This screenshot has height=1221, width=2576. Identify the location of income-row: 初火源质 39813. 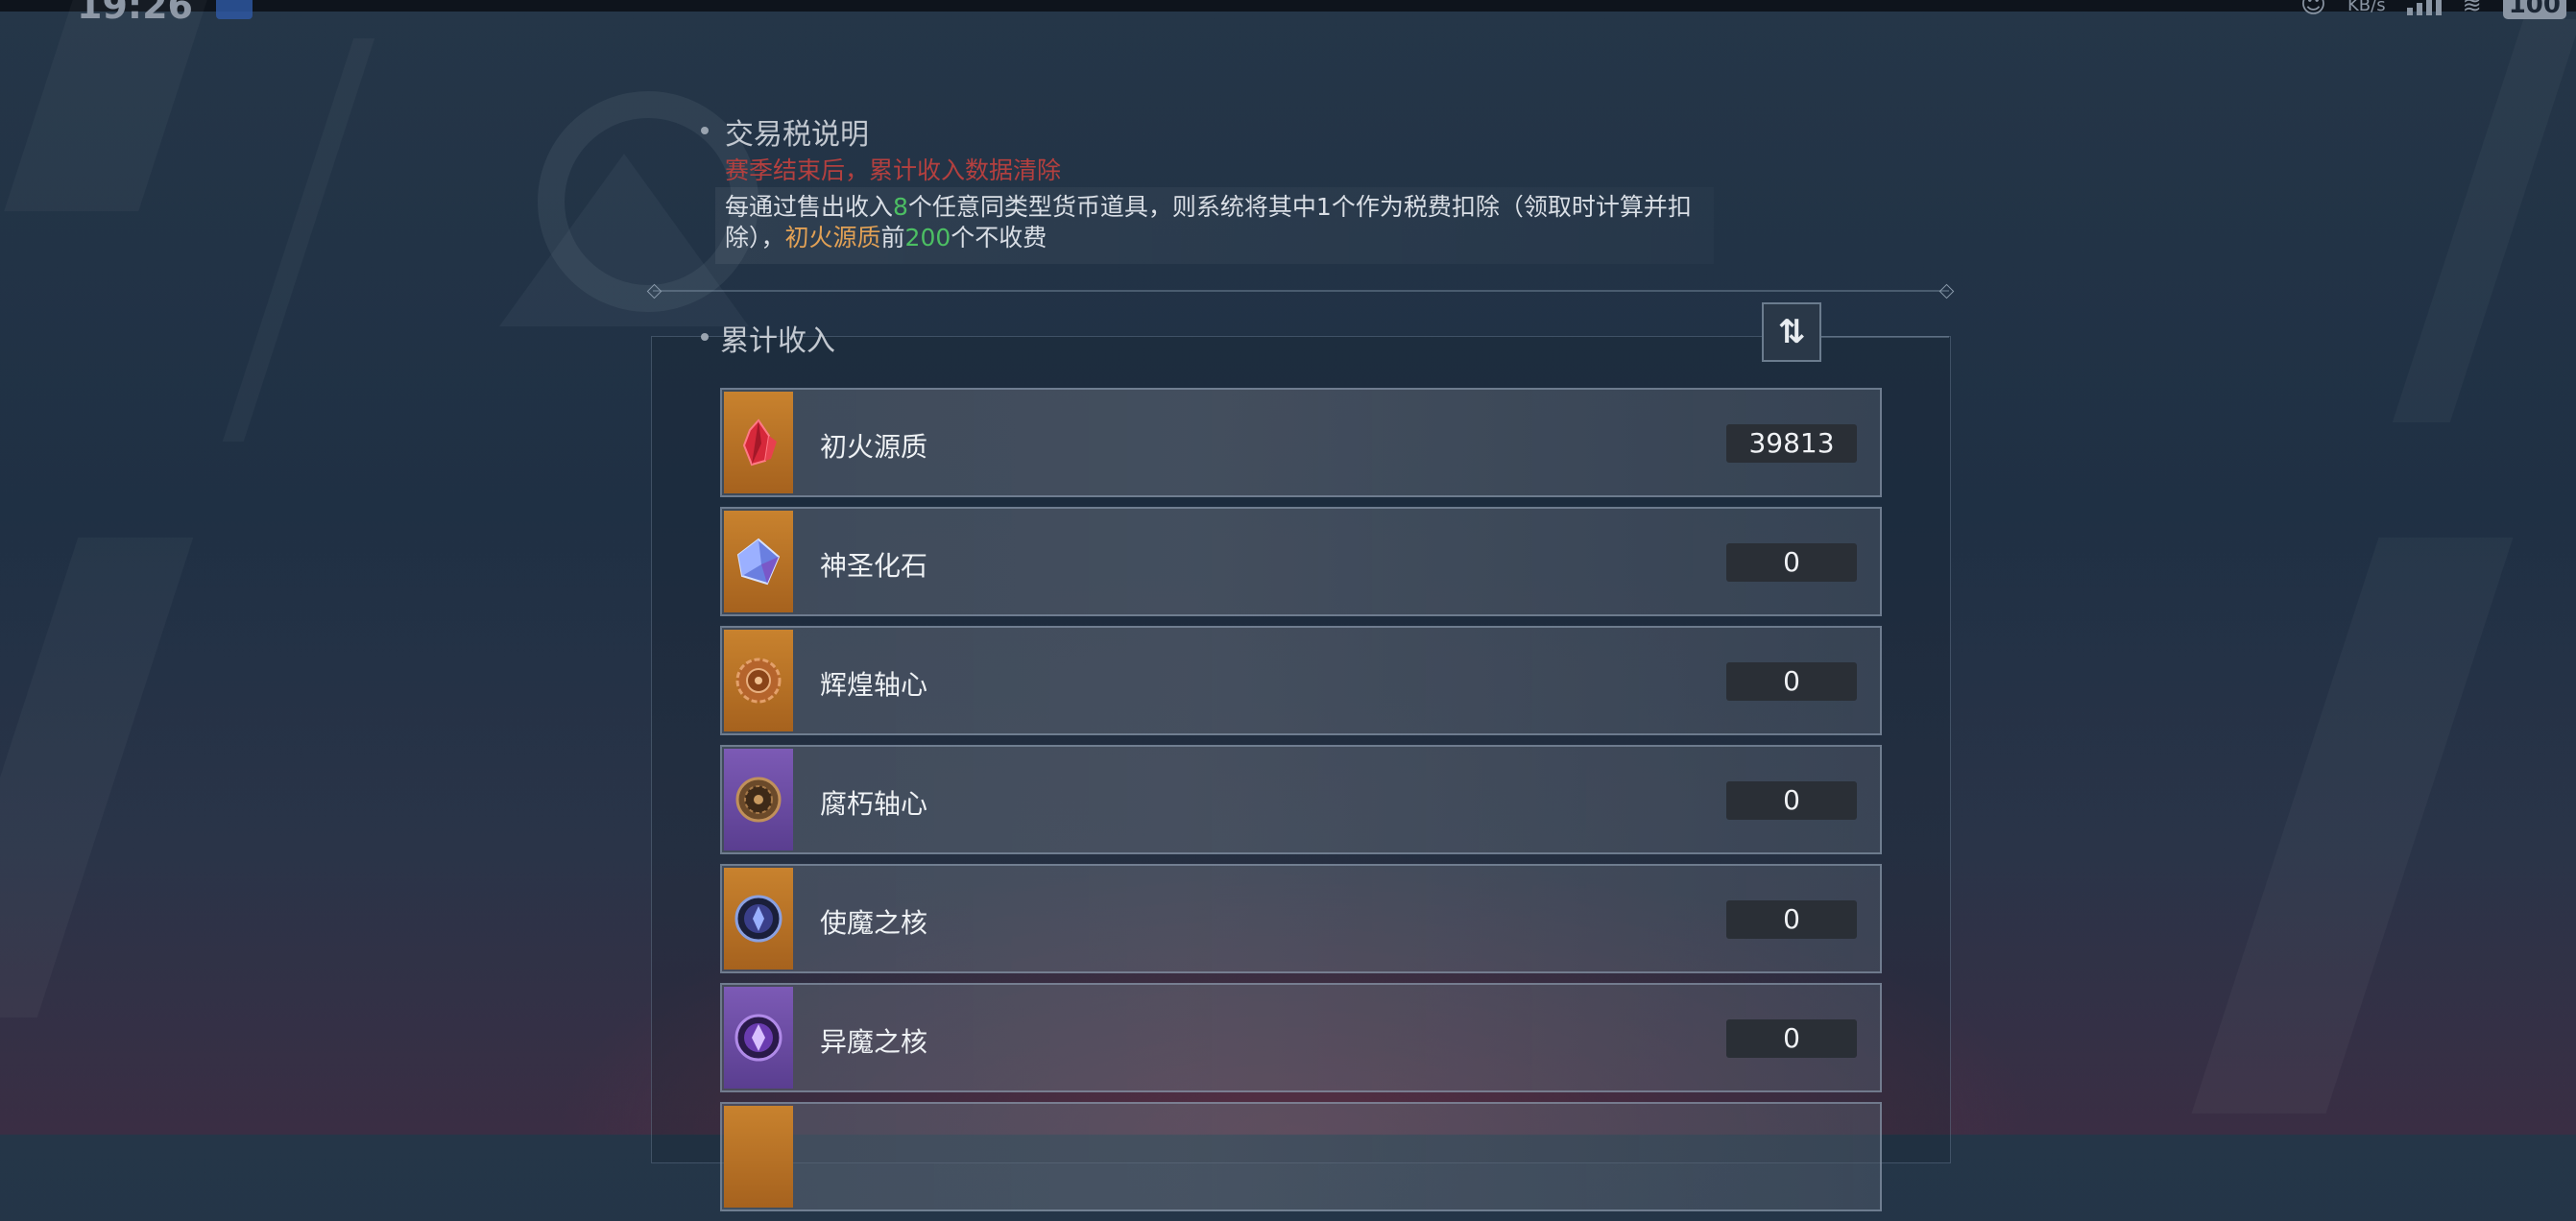
(1301, 442).